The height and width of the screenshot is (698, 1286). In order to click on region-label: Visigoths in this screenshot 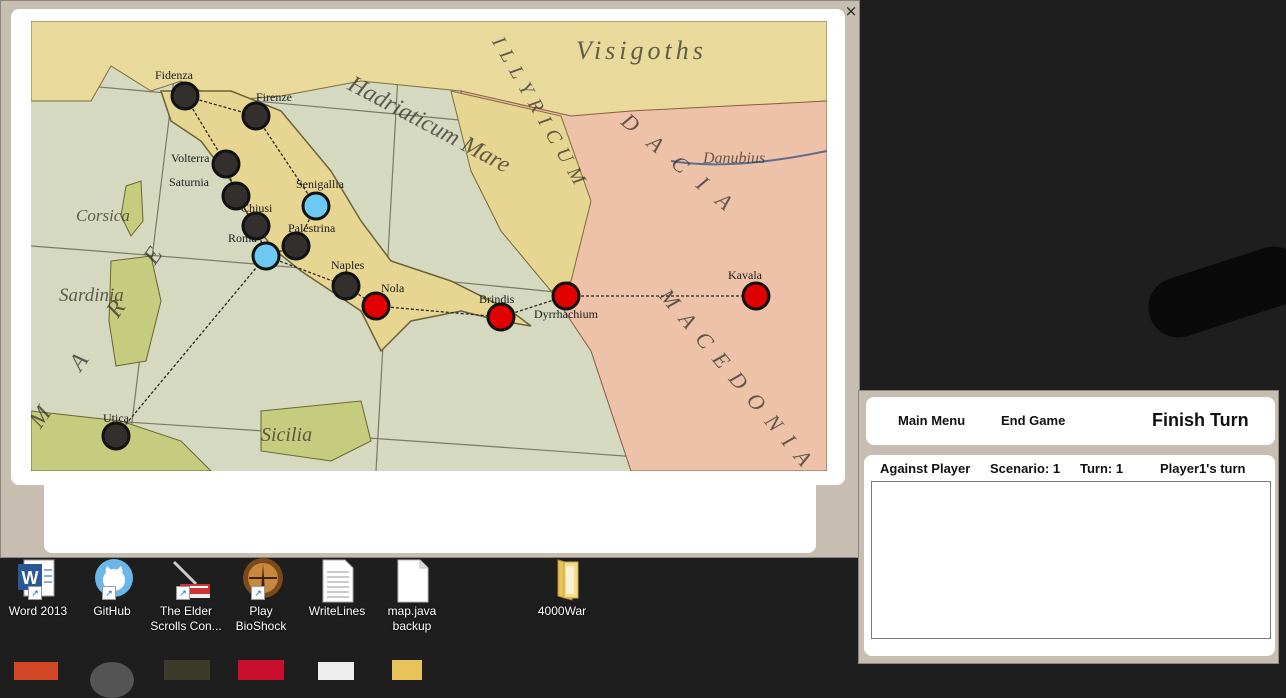, I will do `click(641, 50)`.